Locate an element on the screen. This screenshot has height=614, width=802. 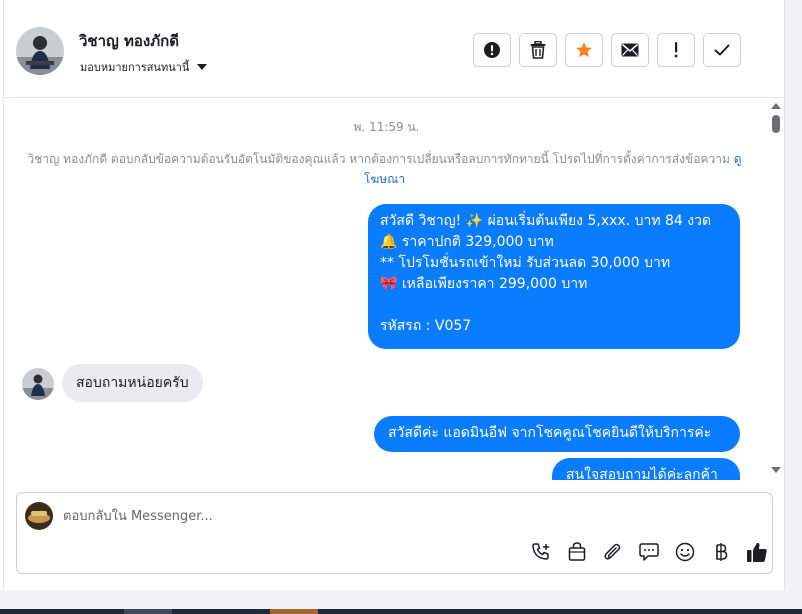
mark-unread-button is located at coordinates (630, 50).